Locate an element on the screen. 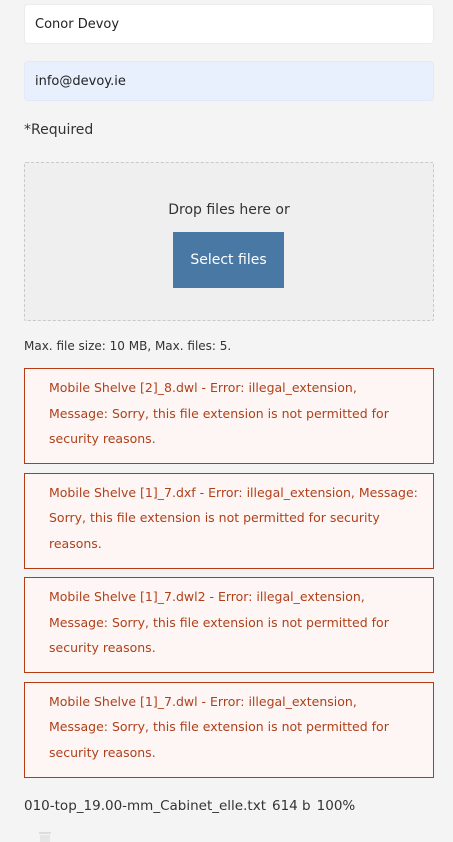 The width and height of the screenshot is (453, 842). dropzone-text: Drop files here or is located at coordinates (229, 210).